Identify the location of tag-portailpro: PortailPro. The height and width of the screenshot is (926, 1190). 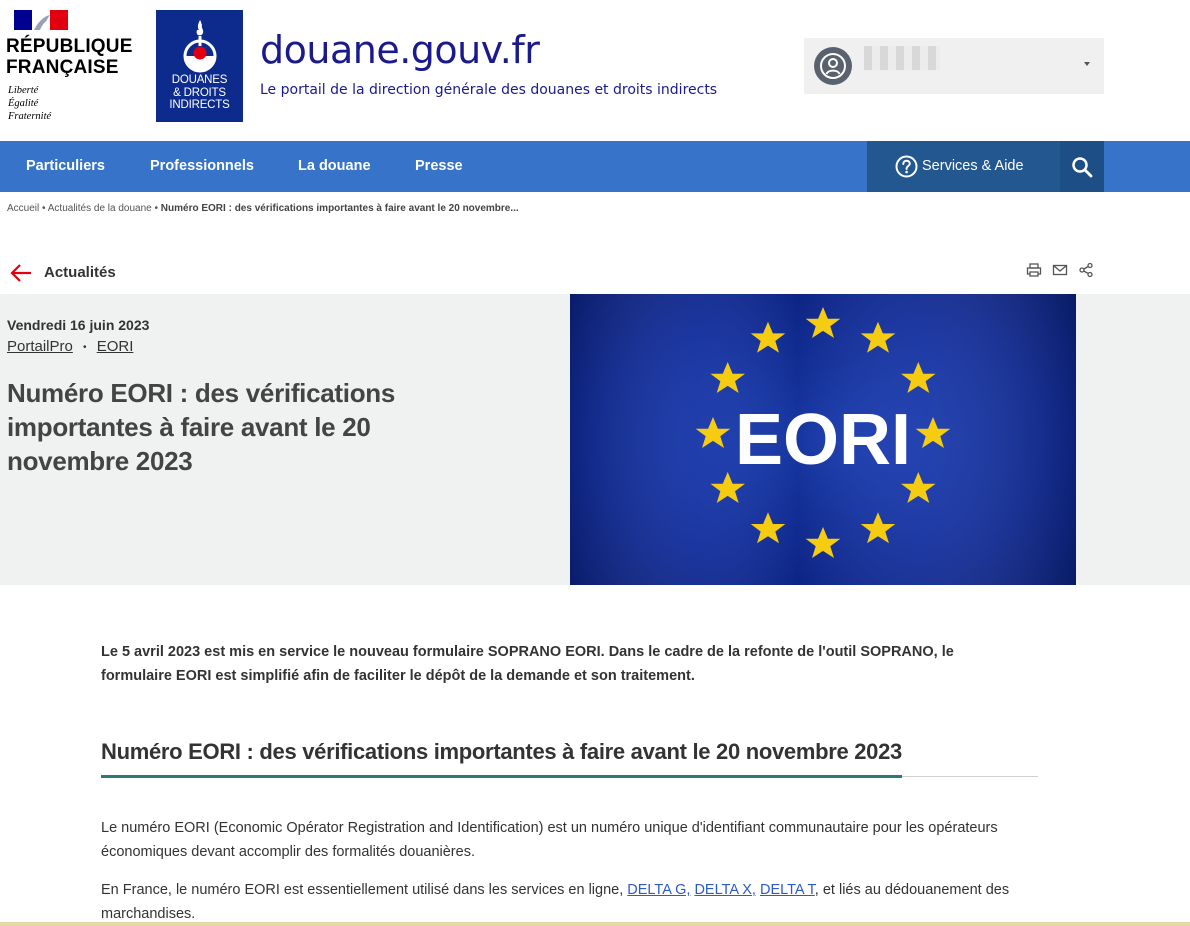
(40, 346).